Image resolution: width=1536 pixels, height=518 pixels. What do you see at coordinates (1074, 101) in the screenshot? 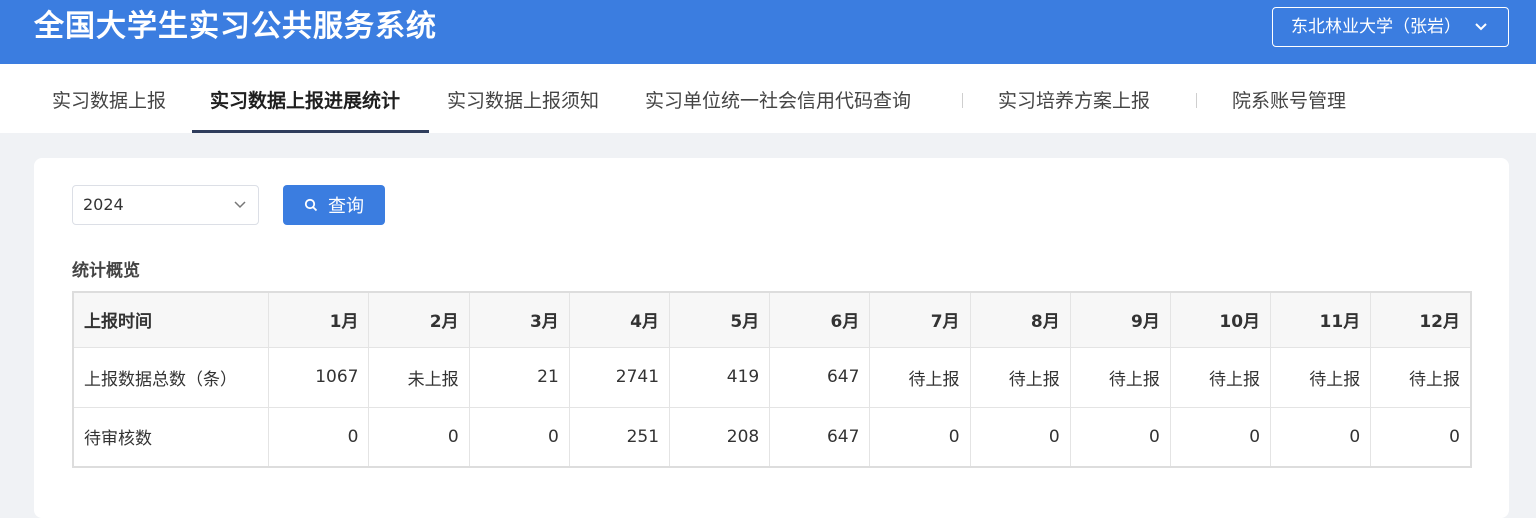
I see `tab-training-plan: 实习培养方案上报` at bounding box center [1074, 101].